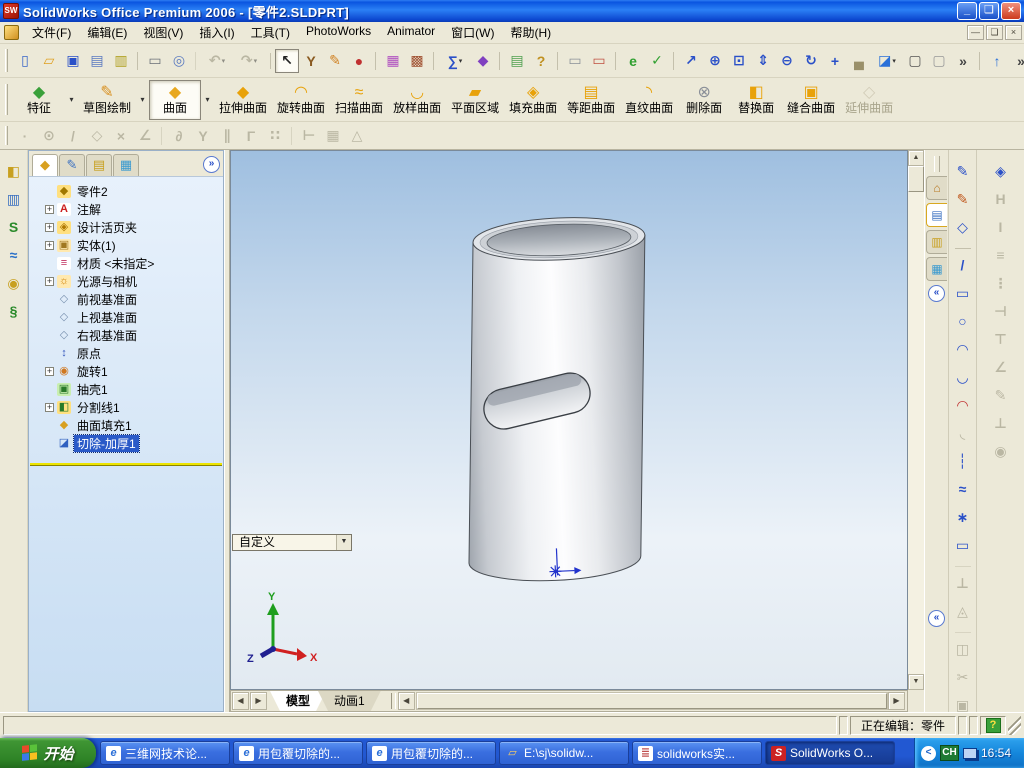  Describe the element at coordinates (214, 61) in the screenshot. I see `undo-icon: ↶ ▾` at that location.